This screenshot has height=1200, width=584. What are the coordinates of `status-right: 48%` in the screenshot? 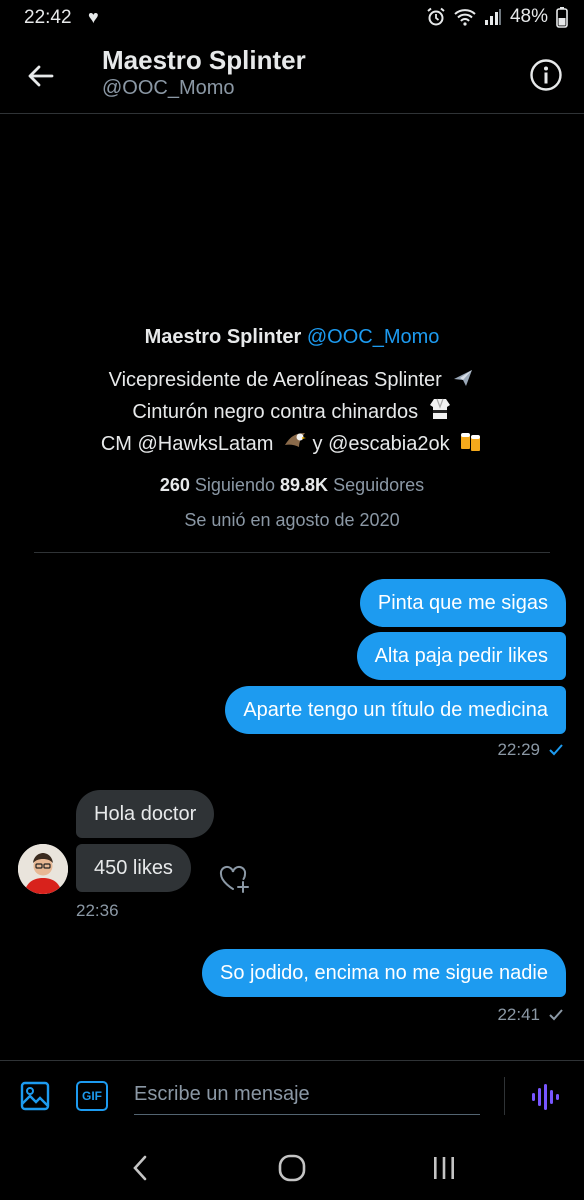 It's located at (497, 17).